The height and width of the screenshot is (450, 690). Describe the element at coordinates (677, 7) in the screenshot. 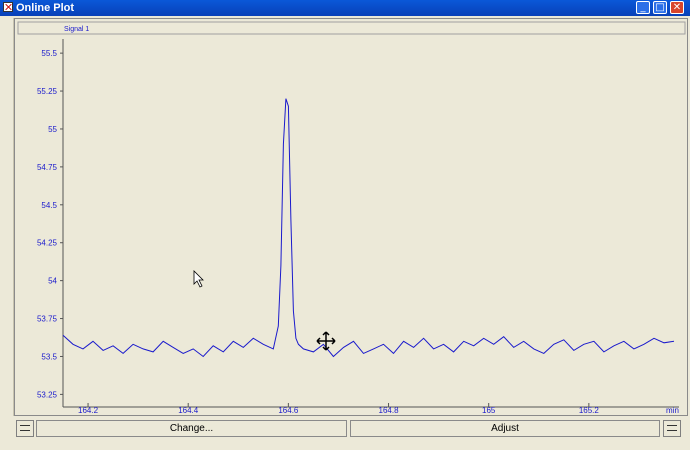

I see `close-button: ✕` at that location.